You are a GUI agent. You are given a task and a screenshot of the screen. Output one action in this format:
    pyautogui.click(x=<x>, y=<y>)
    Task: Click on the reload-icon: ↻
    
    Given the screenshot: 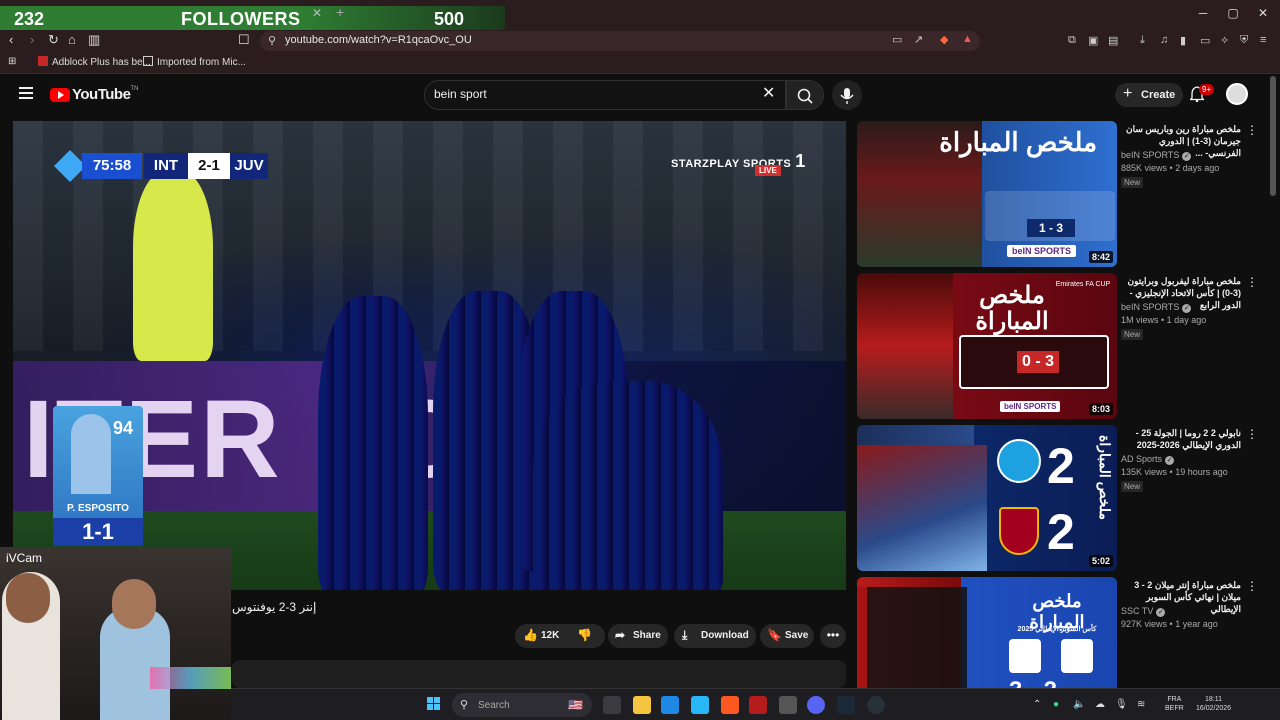 What is the action you would take?
    pyautogui.click(x=53, y=40)
    